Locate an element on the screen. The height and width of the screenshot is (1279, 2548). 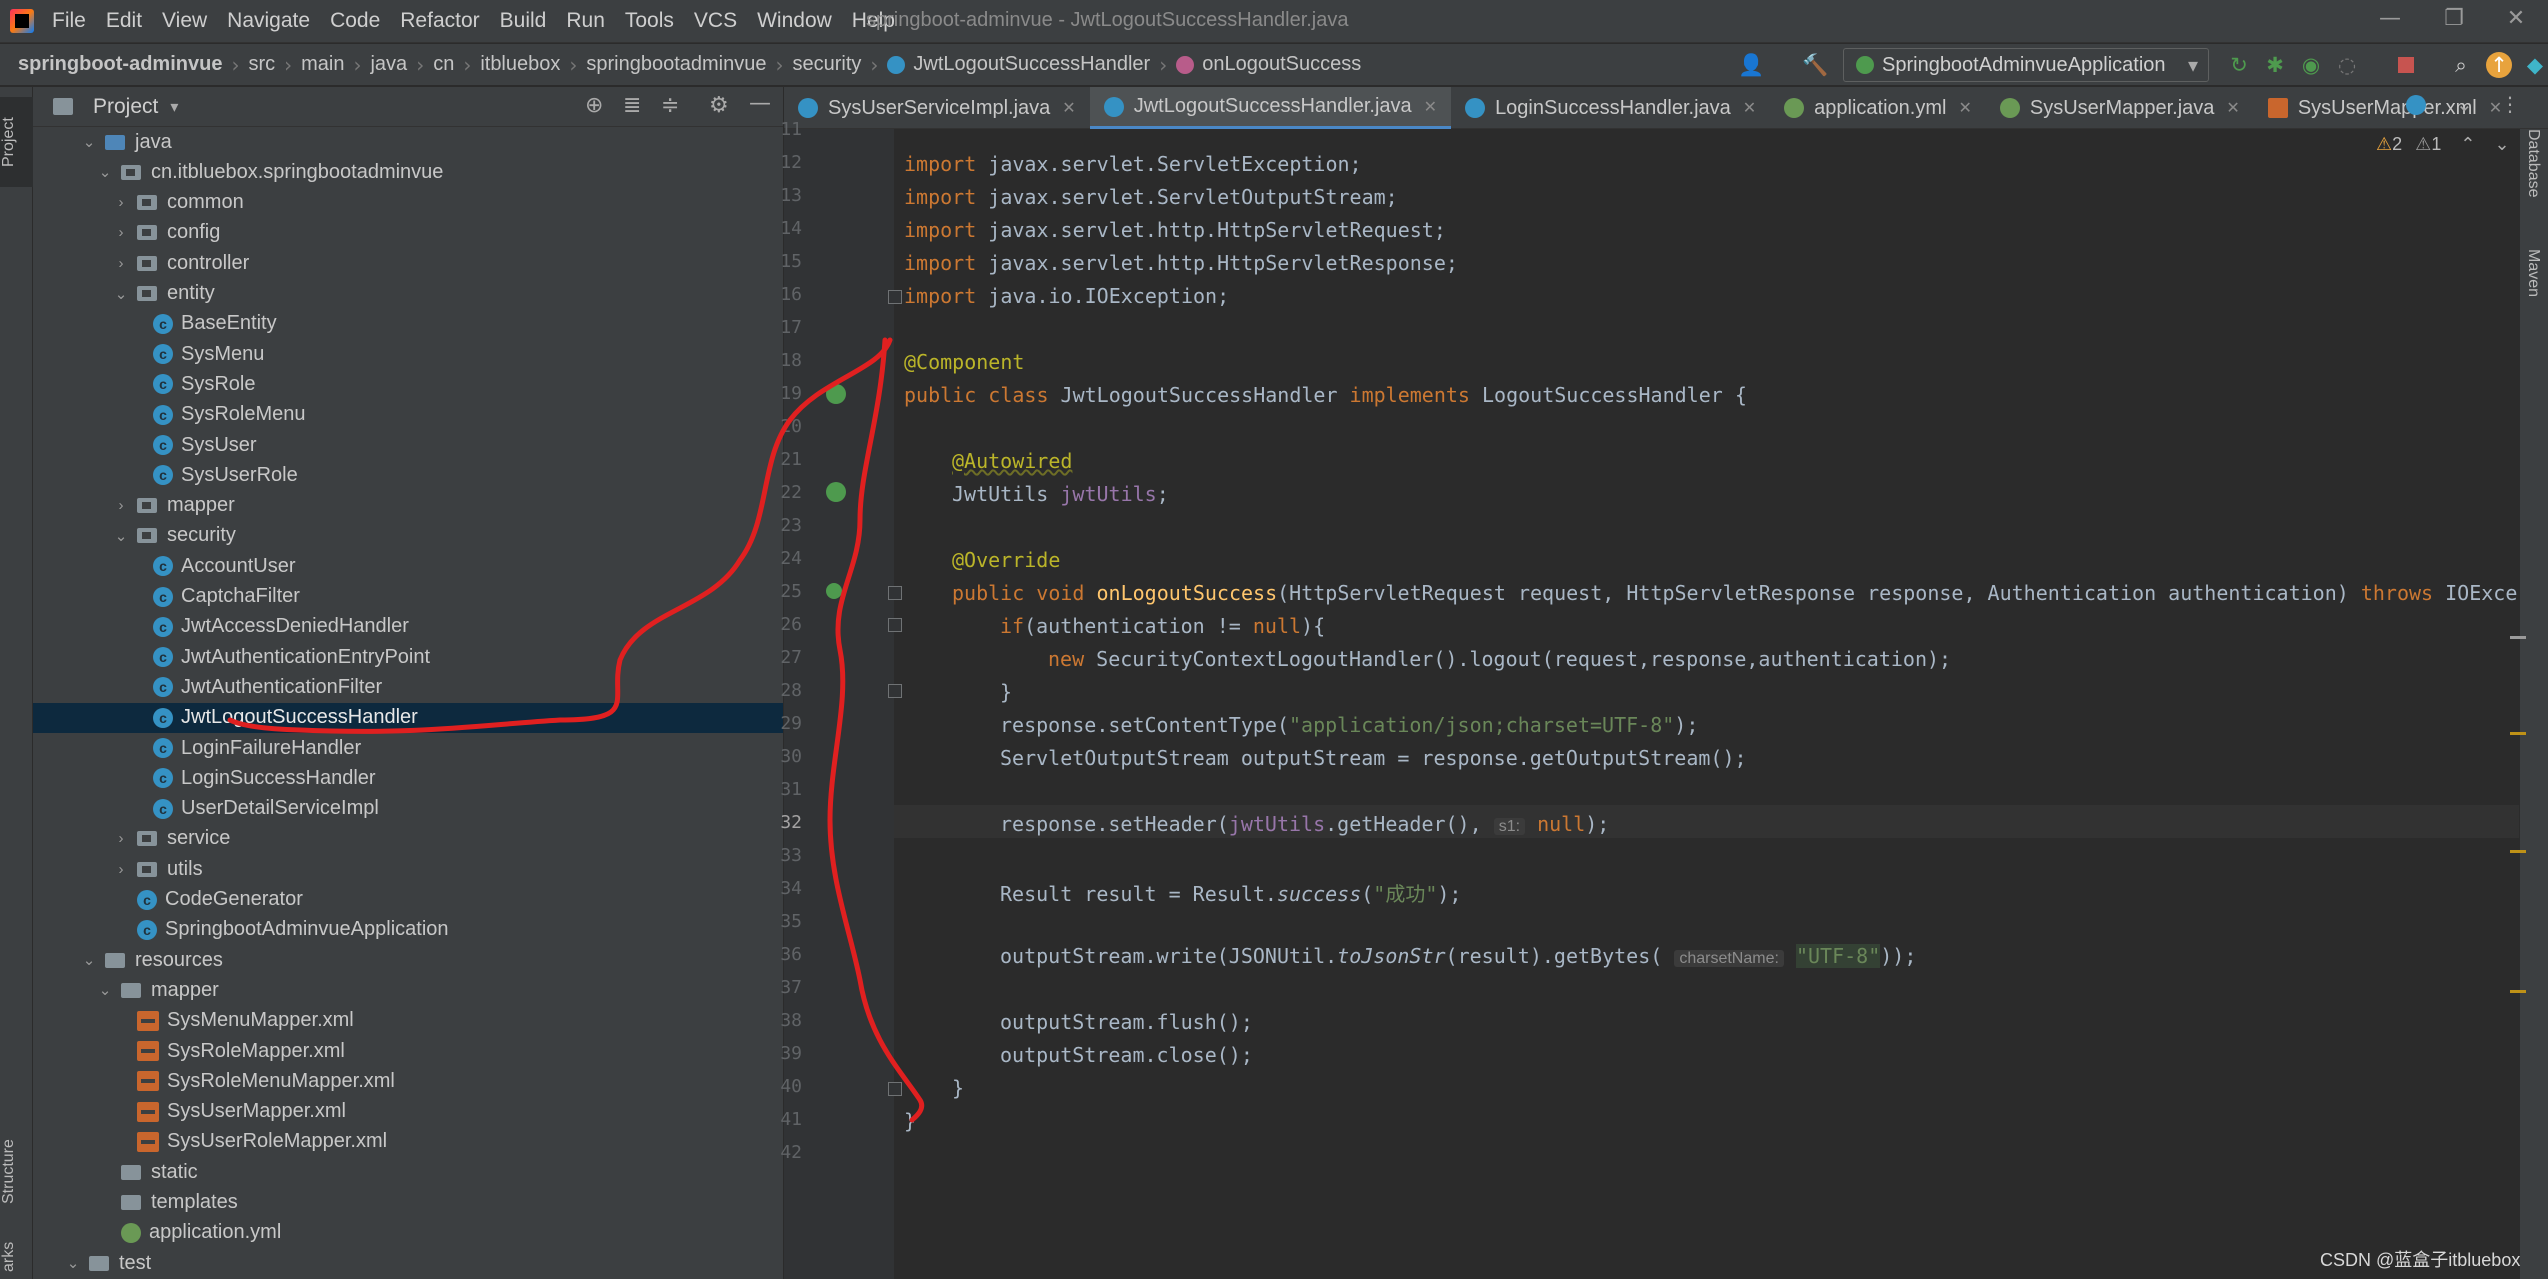
breadcrumb-item: src is located at coordinates (261, 64).